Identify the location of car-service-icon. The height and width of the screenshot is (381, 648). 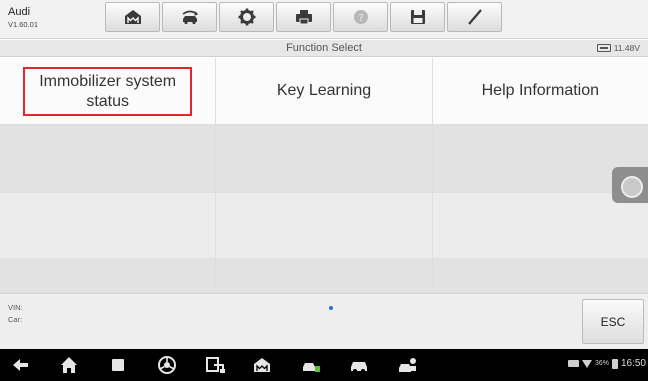
(407, 365).